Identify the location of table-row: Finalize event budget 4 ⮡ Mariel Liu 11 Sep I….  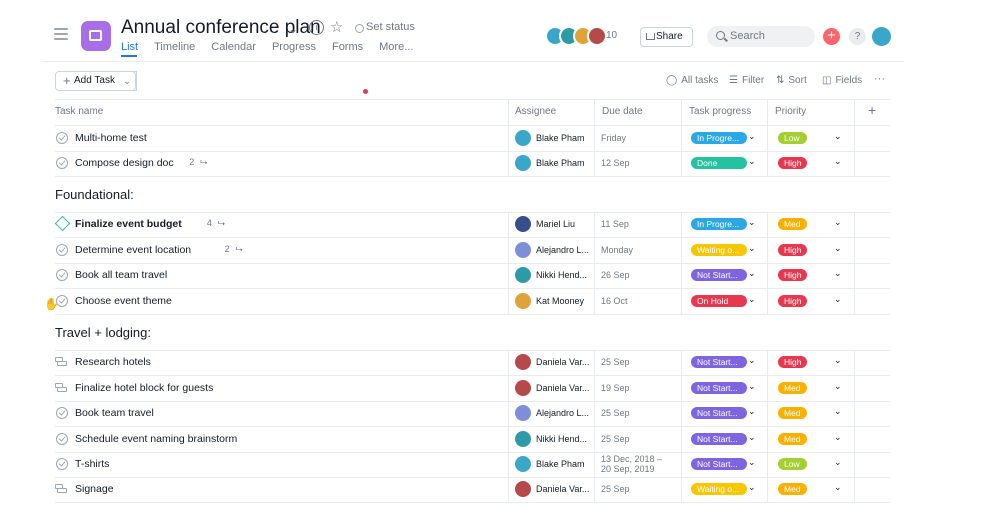
(472, 225).